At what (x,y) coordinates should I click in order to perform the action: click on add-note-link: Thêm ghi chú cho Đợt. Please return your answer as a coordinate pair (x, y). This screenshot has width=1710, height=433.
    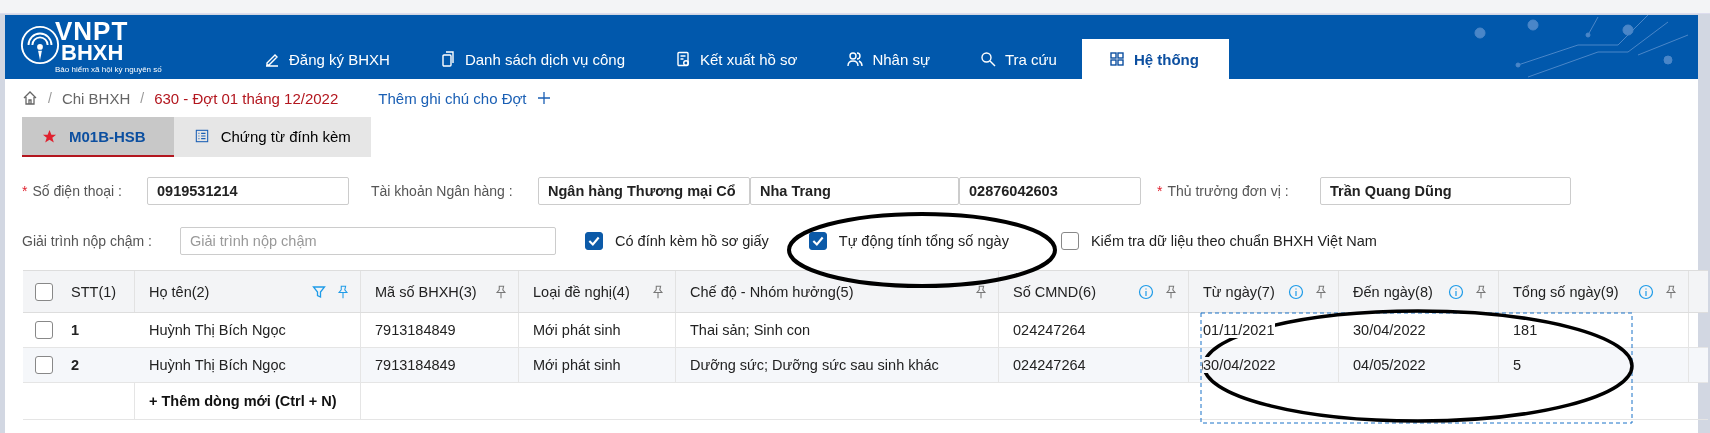
    Looking at the image, I should click on (452, 98).